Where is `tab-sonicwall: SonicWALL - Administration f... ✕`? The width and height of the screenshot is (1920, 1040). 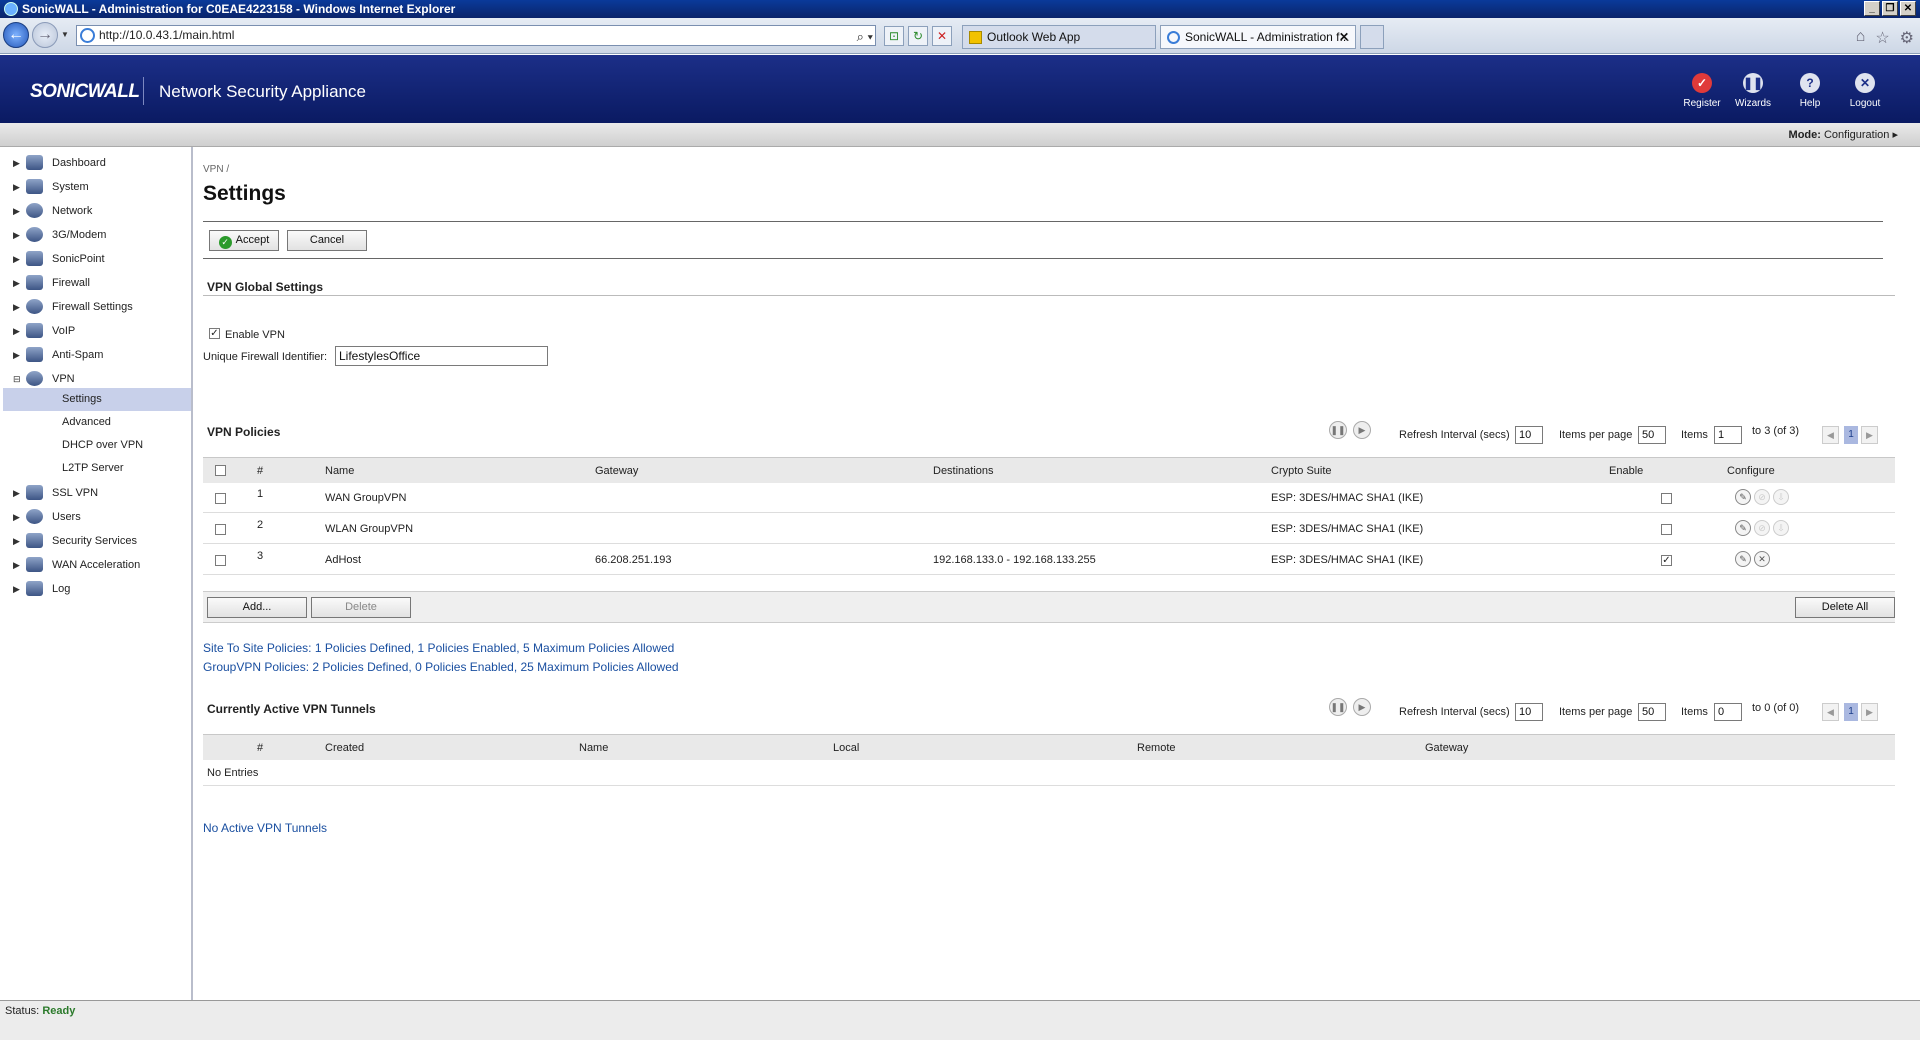
tab-sonicwall: SonicWALL - Administration f... ✕ is located at coordinates (1258, 37).